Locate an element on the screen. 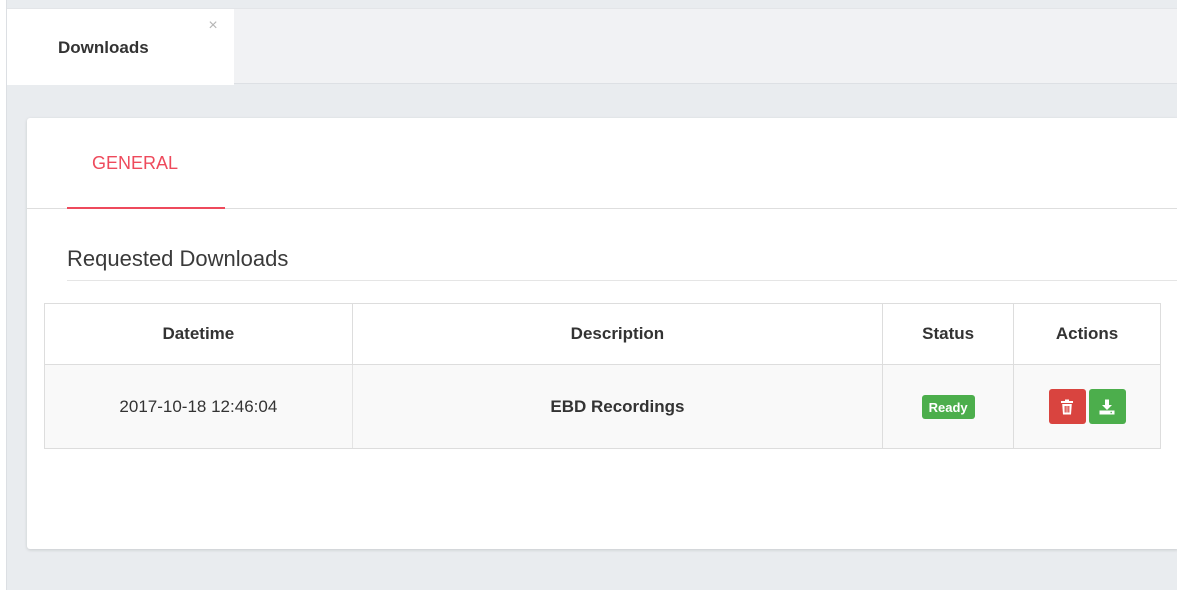 The height and width of the screenshot is (590, 1177). delete-button is located at coordinates (1067, 406).